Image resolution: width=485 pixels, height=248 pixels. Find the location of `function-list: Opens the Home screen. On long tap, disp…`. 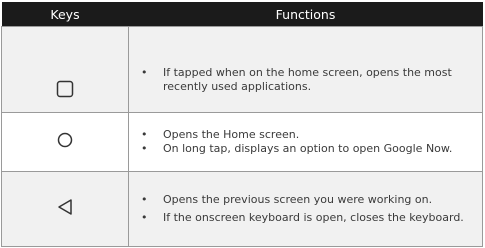

function-list: Opens the Home screen. On long tap, disp… is located at coordinates (305, 142).